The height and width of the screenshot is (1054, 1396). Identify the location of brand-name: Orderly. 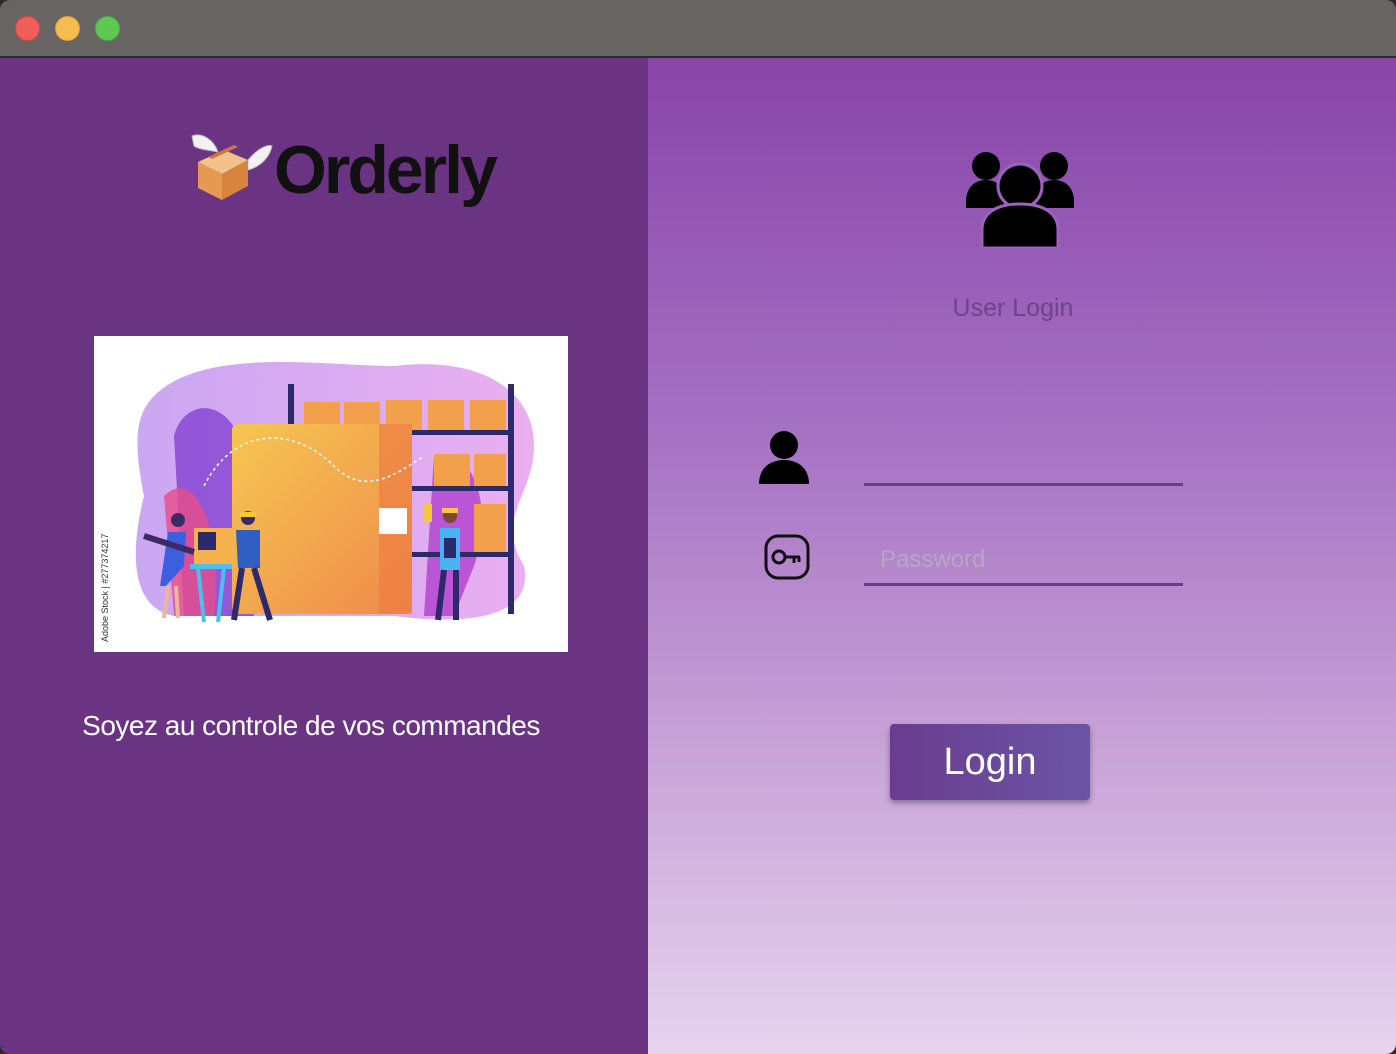
(386, 170).